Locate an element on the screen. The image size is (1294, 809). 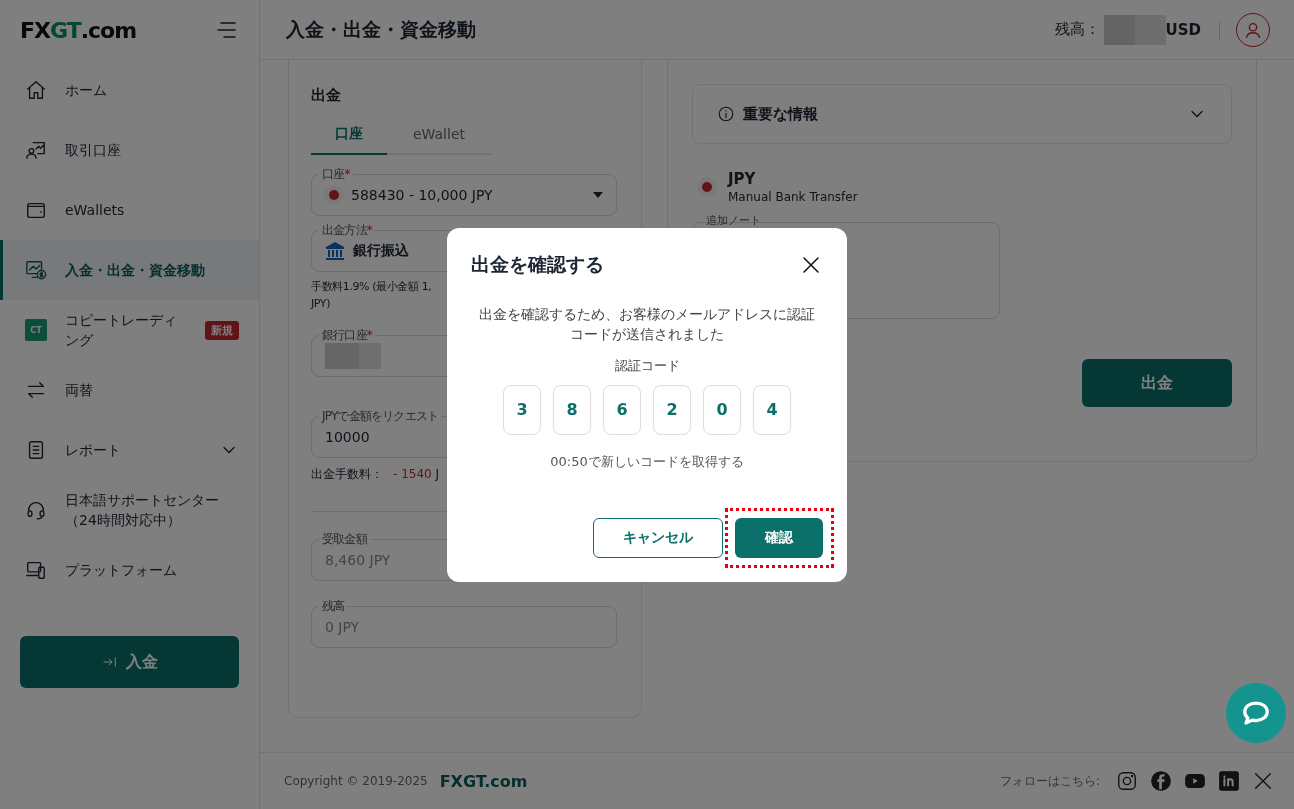
field-label: 銀行口座 is located at coordinates (344, 335).